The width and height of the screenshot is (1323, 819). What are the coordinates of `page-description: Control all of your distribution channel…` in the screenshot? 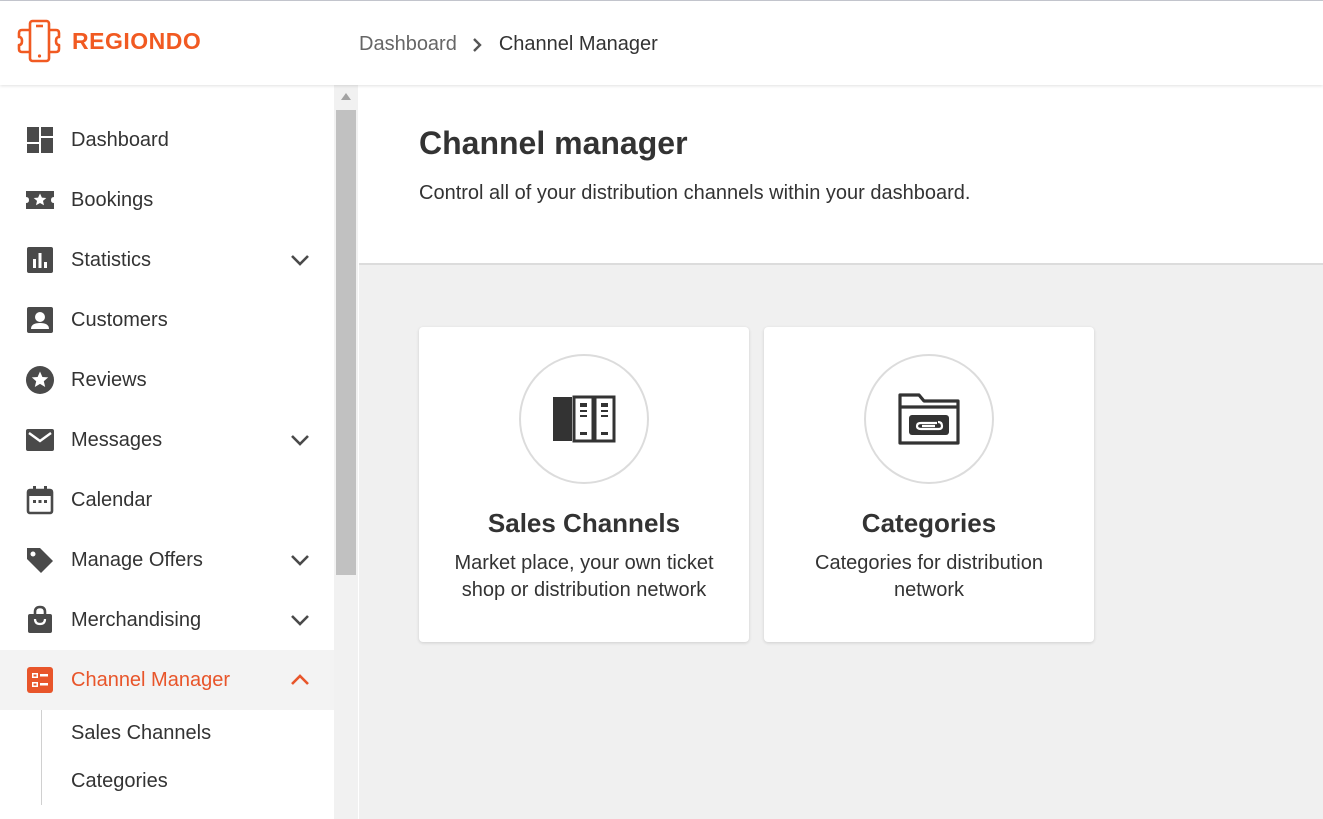 It's located at (695, 193).